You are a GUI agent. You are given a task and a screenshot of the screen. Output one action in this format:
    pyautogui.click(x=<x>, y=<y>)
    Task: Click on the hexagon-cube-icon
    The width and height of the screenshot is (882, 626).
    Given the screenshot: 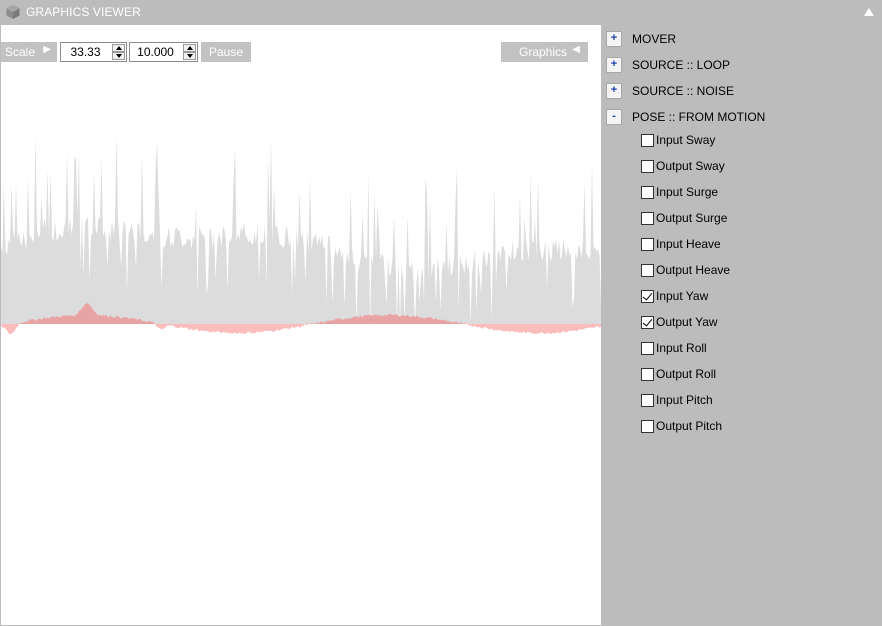 What is the action you would take?
    pyautogui.click(x=13, y=12)
    